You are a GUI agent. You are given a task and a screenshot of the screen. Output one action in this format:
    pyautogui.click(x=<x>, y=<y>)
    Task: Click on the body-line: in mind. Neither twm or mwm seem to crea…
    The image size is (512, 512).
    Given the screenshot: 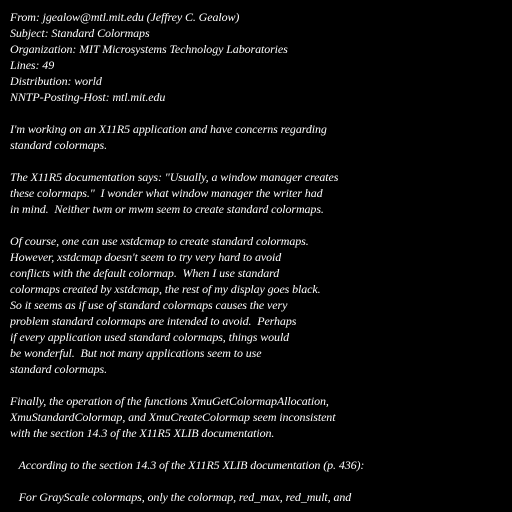 What is the action you would take?
    pyautogui.click(x=167, y=209)
    